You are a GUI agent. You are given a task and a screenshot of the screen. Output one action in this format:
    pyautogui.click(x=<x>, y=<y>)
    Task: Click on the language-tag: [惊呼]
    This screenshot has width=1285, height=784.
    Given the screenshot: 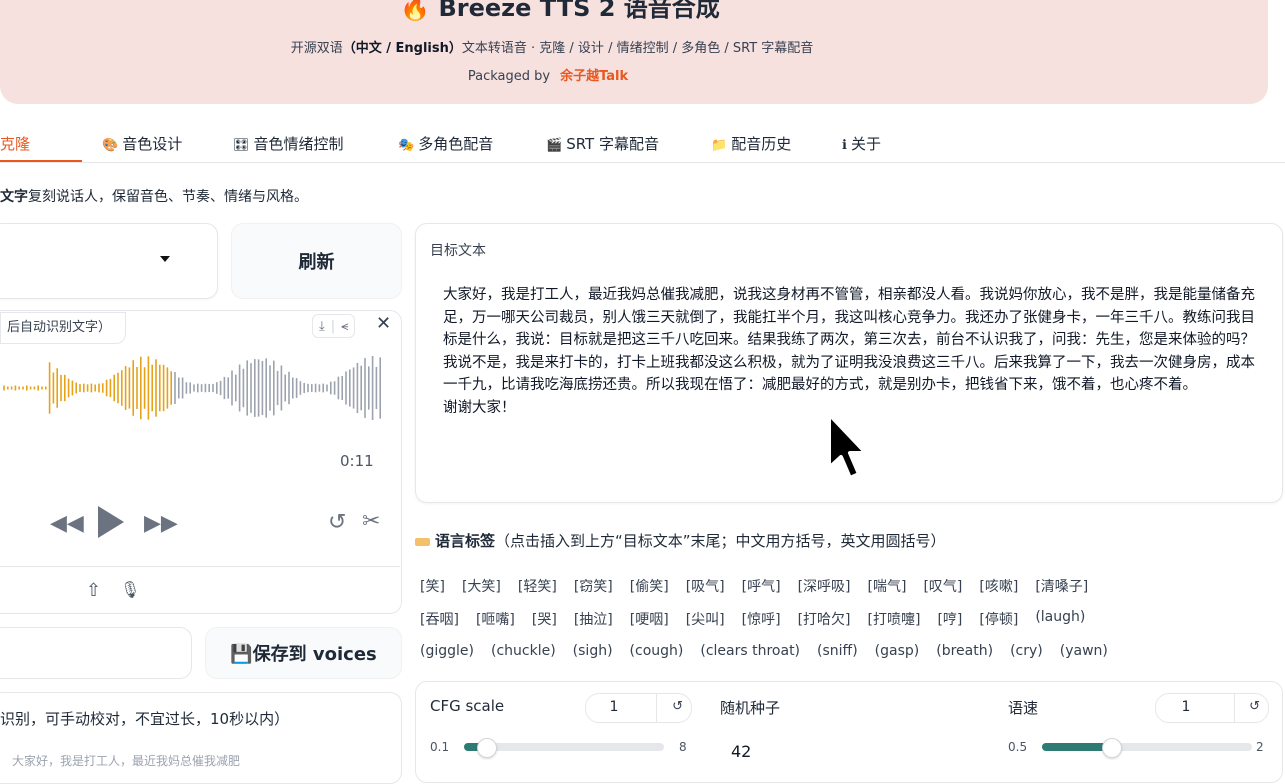 What is the action you would take?
    pyautogui.click(x=761, y=619)
    